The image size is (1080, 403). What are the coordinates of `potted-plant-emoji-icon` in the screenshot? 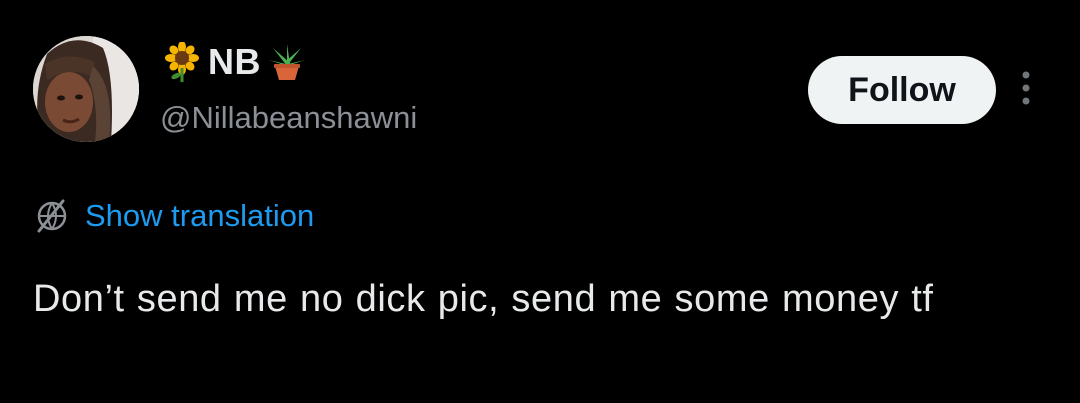 It's located at (287, 62).